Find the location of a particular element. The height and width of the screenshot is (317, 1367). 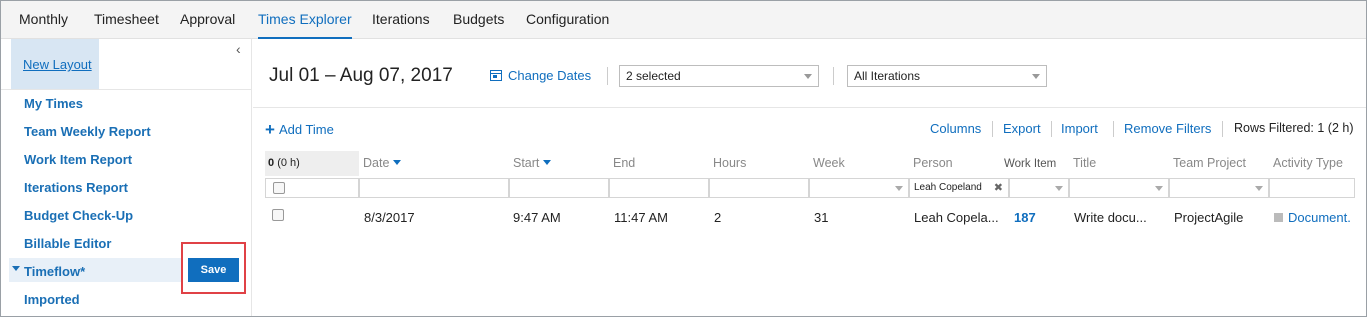

sidebar-divider is located at coordinates (126, 89).